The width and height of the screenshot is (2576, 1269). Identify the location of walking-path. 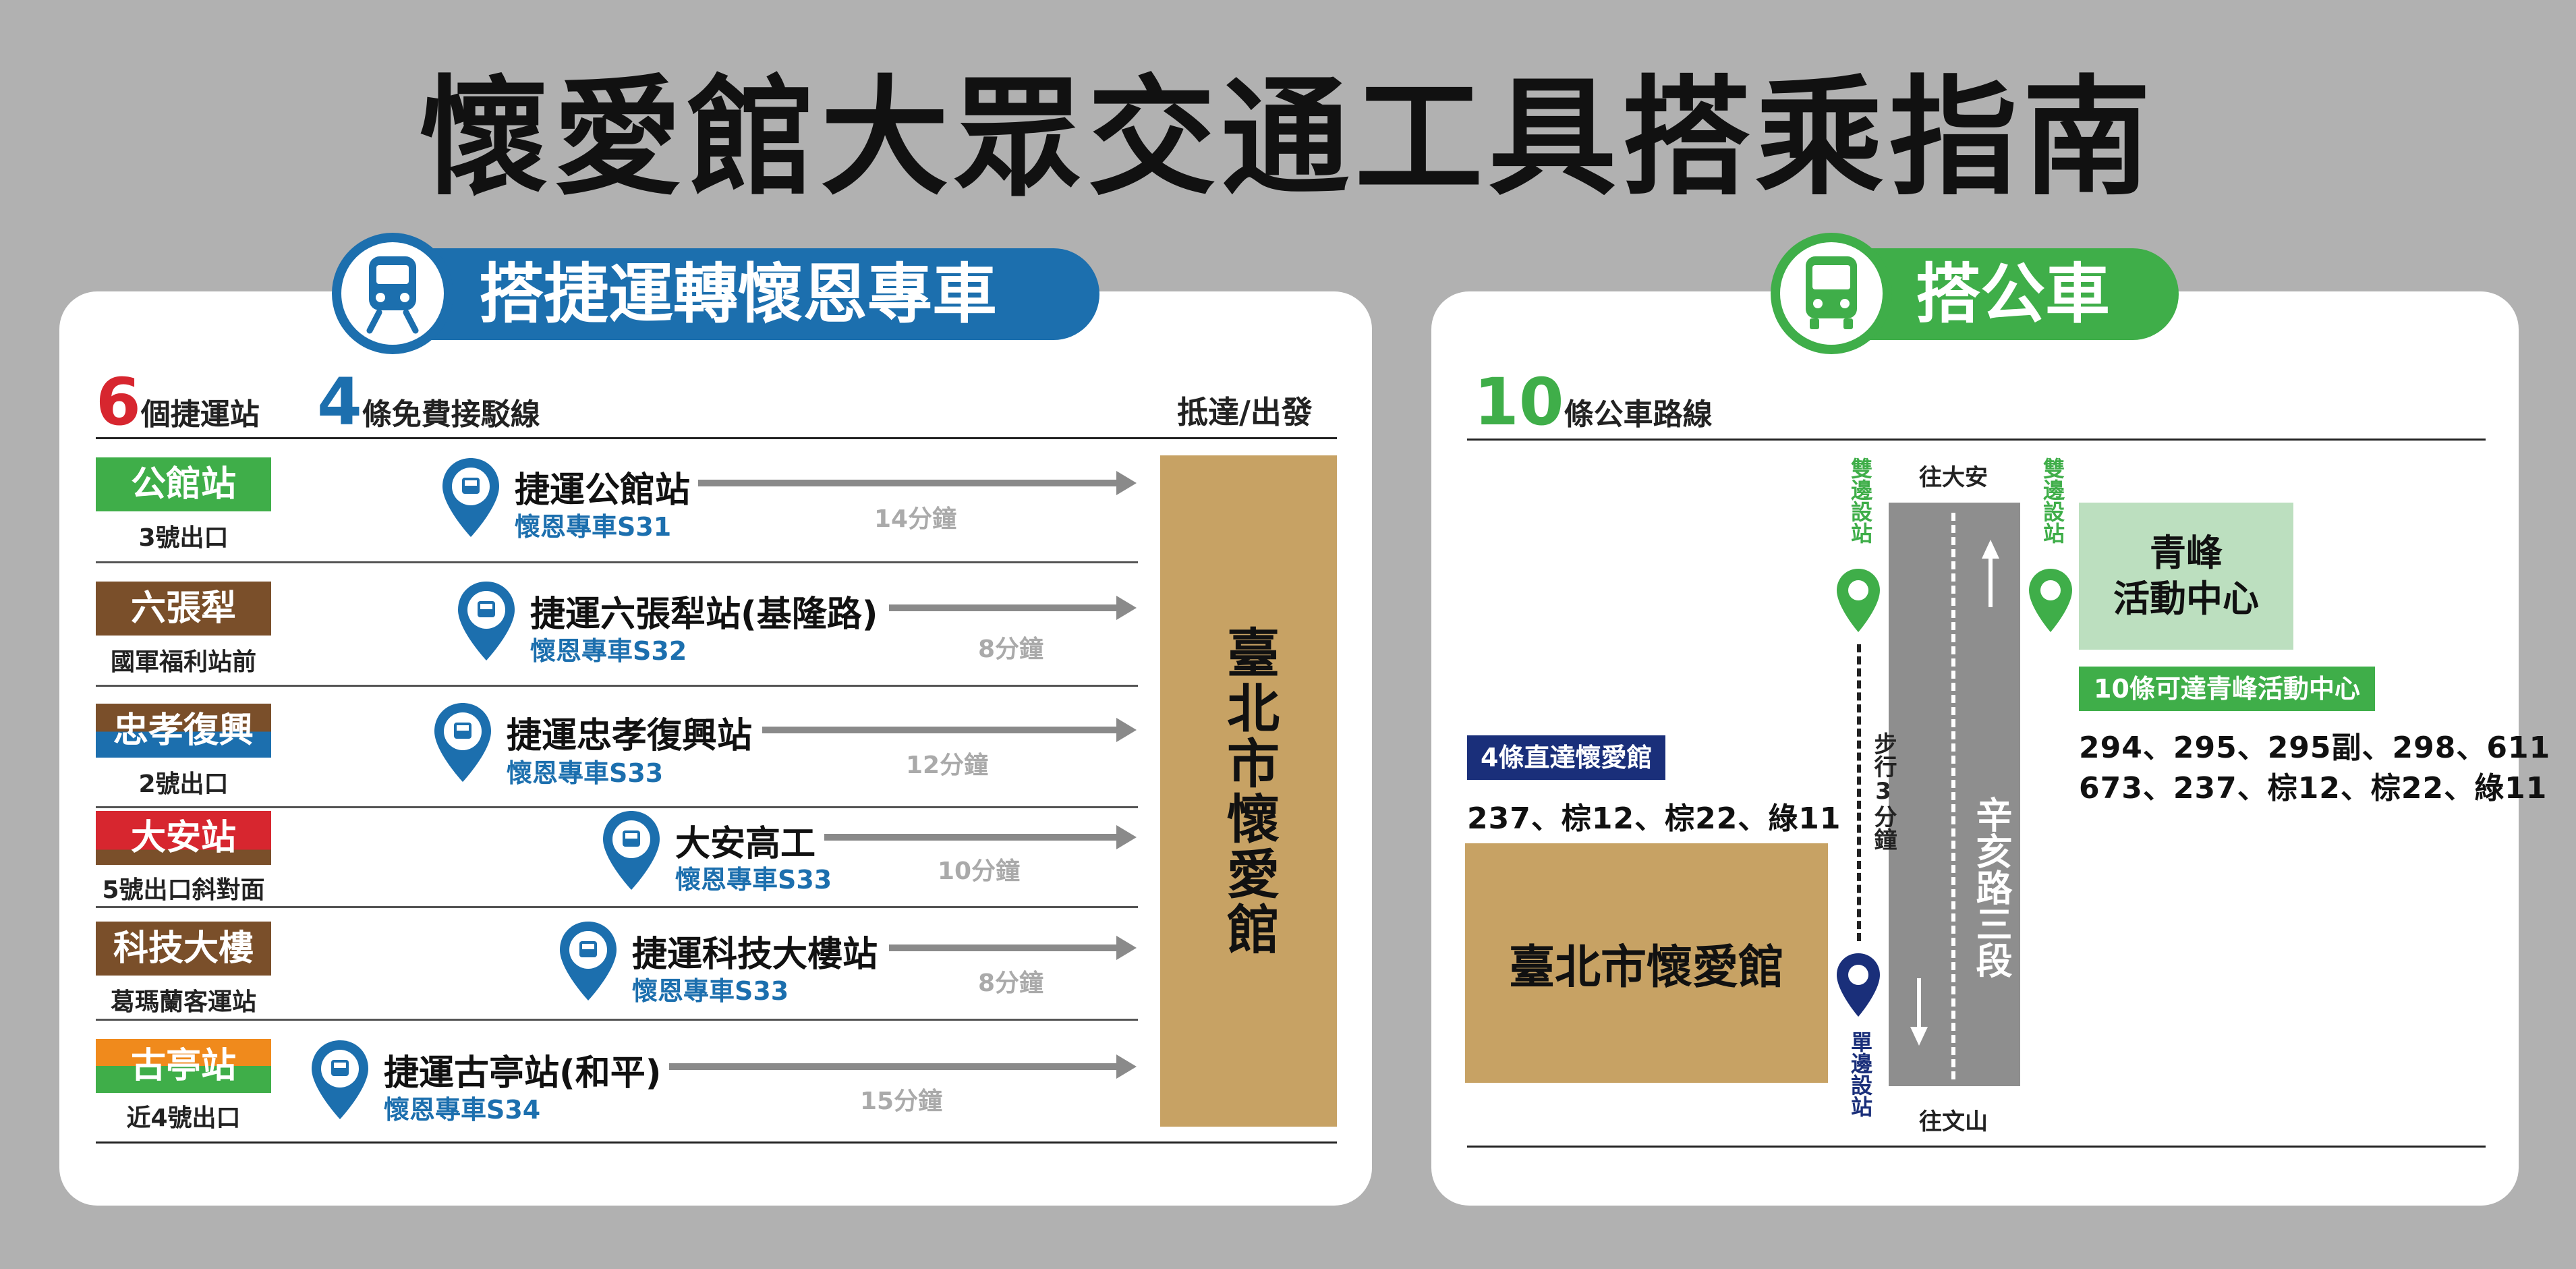
(1859, 792).